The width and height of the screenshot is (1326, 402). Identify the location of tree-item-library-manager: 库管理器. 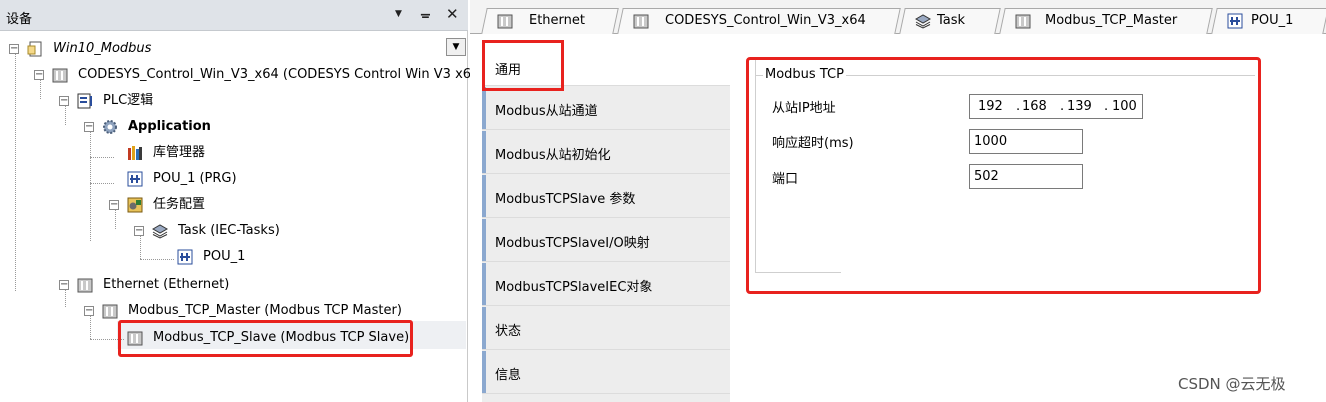
(150, 153).